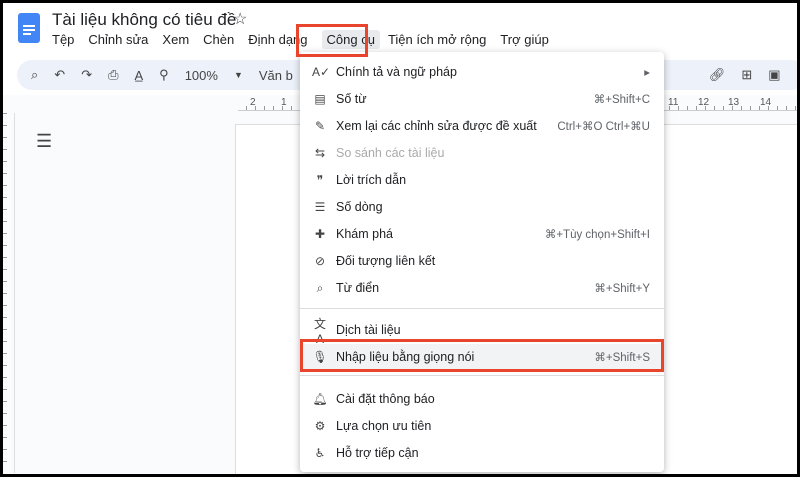 The height and width of the screenshot is (477, 800). What do you see at coordinates (621, 100) in the screenshot?
I see `menu-item-shortcut: ⌘+Shift+C` at bounding box center [621, 100].